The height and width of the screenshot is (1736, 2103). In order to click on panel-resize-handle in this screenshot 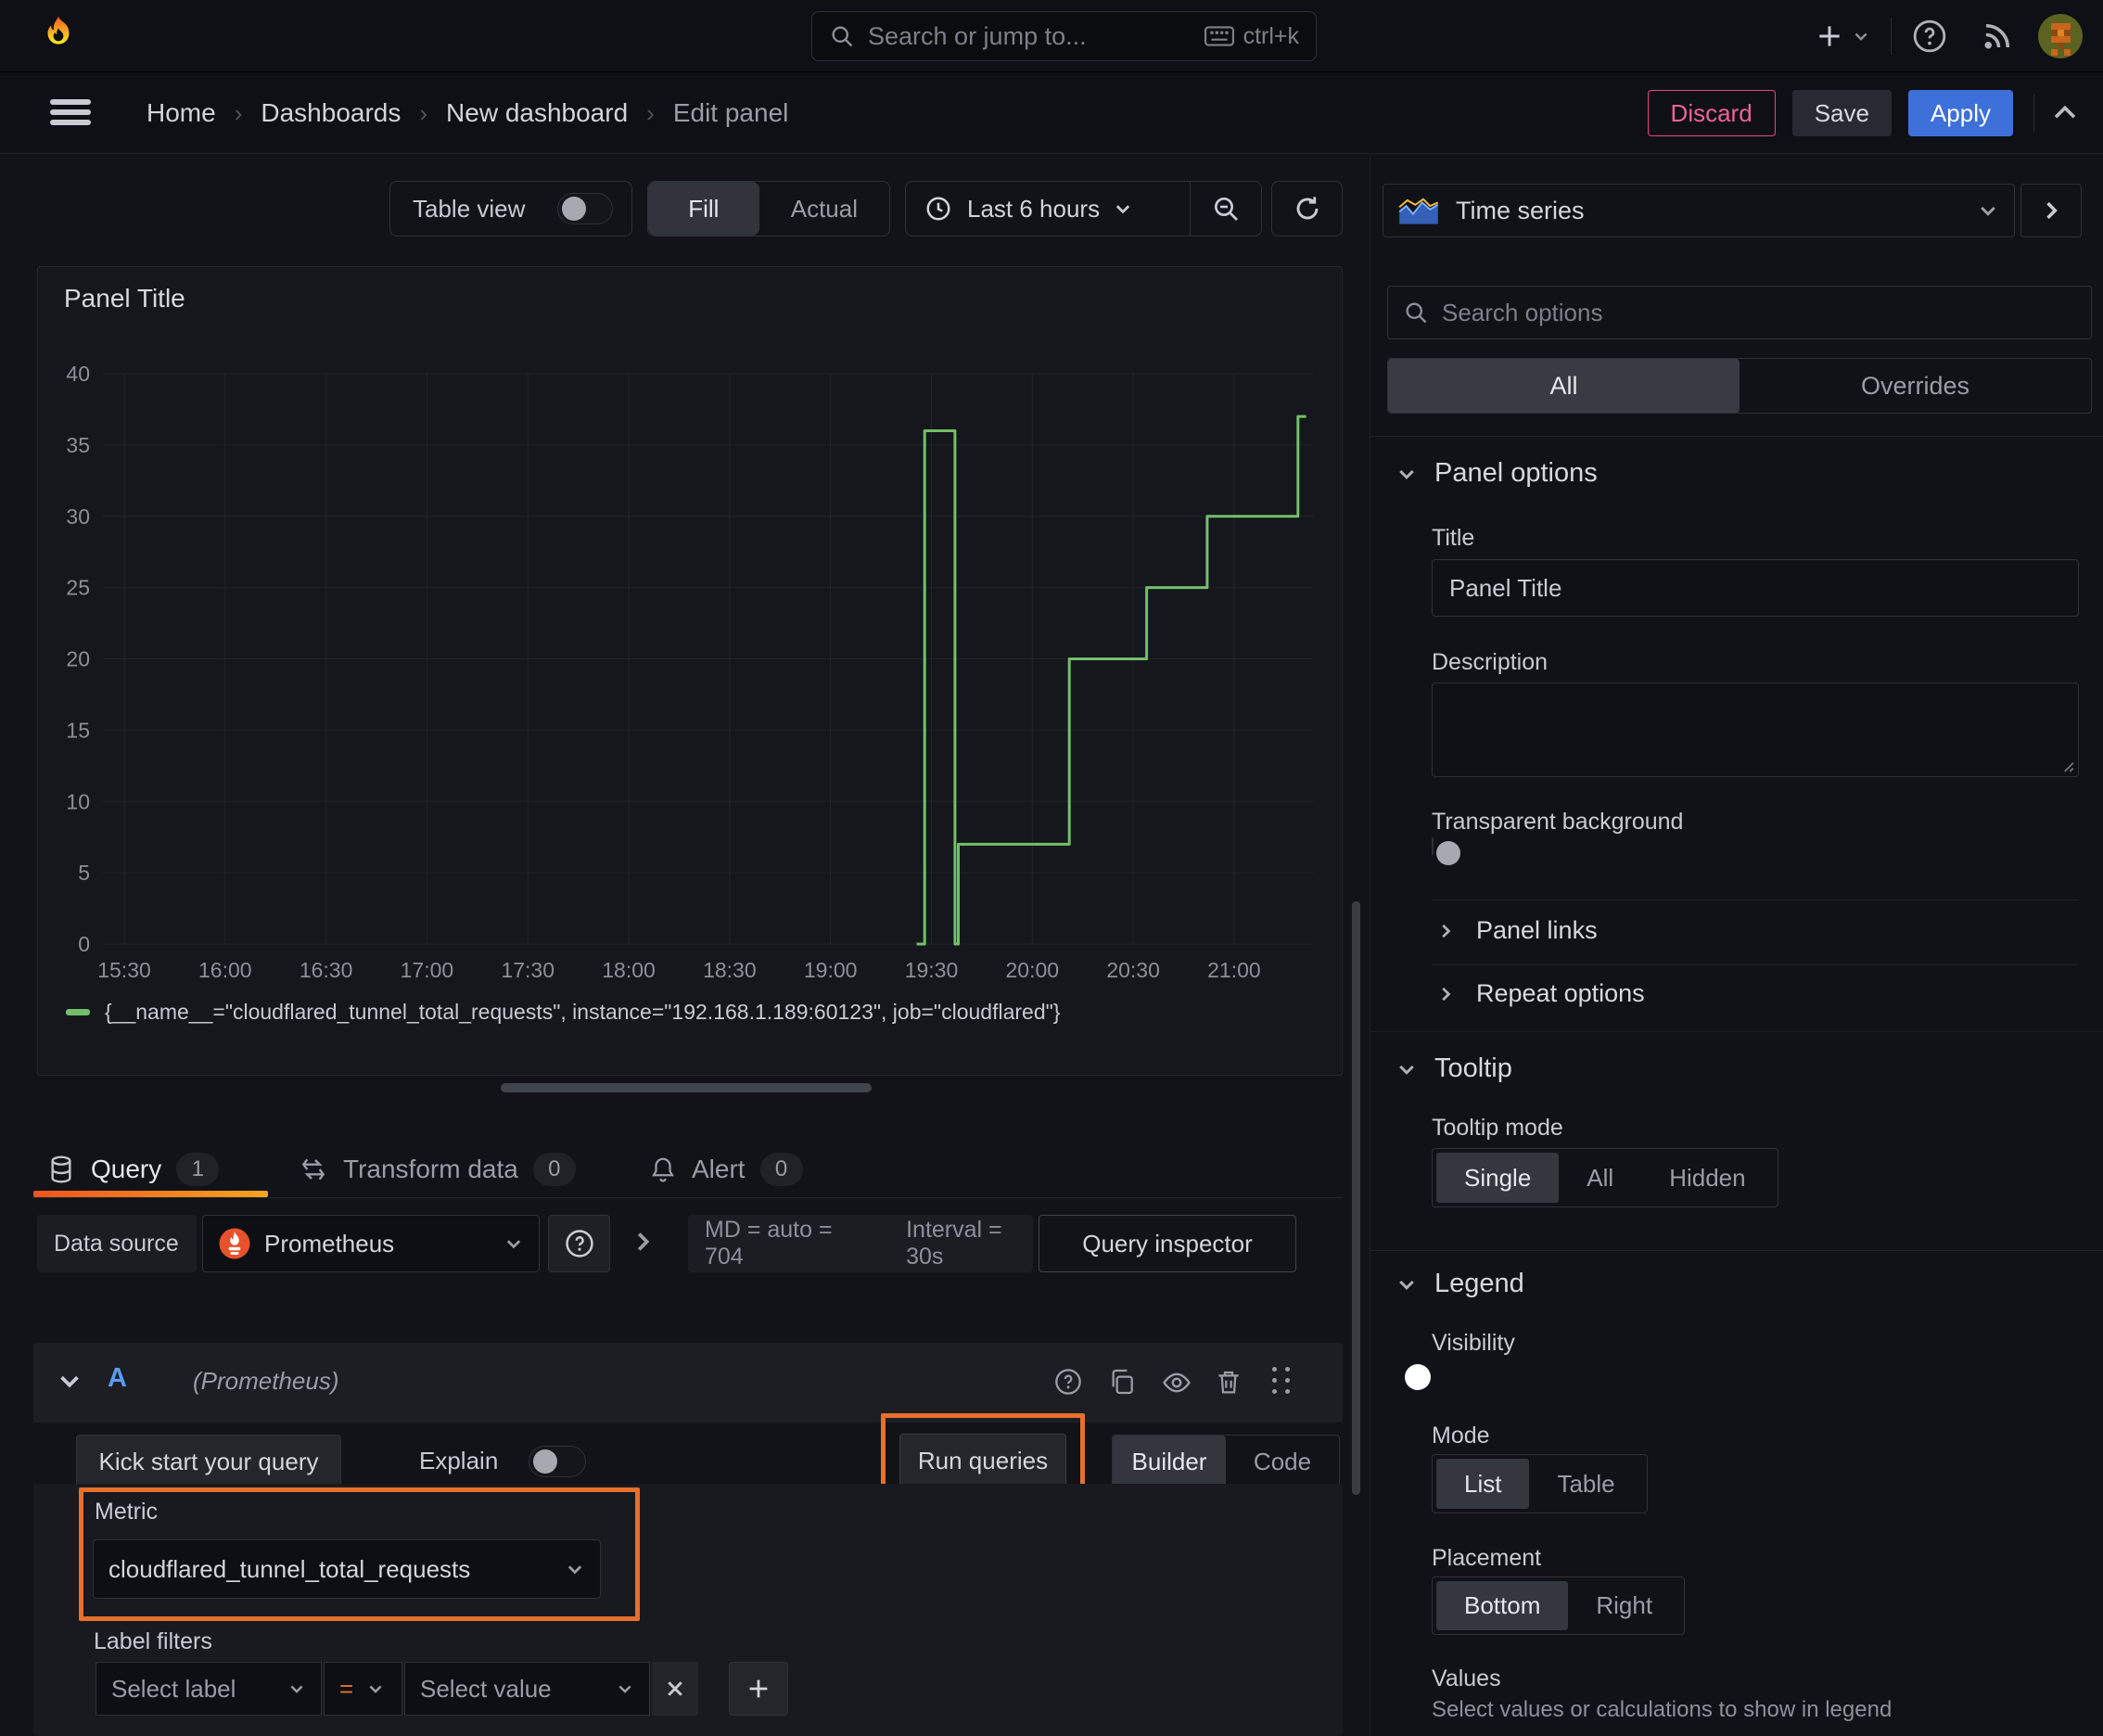, I will do `click(686, 1087)`.